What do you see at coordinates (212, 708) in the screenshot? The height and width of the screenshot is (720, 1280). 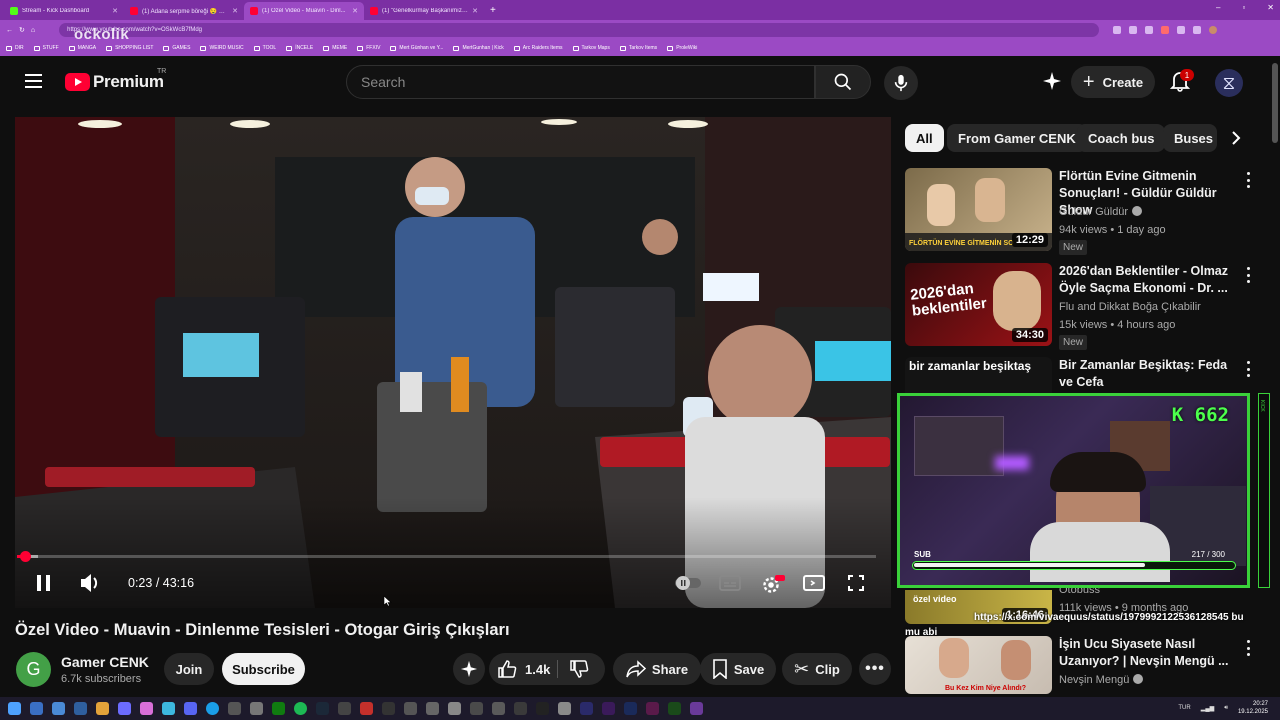 I see `taskbar-browser-icon` at bounding box center [212, 708].